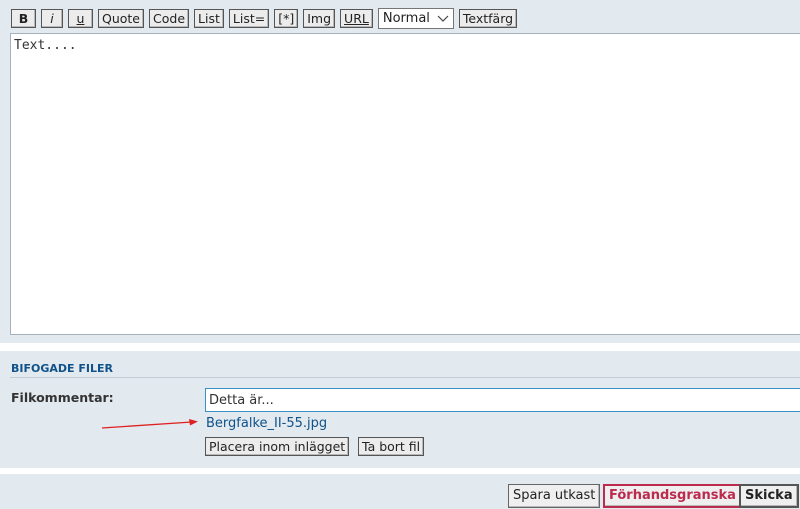  I want to click on place-inline-button: Placera inom inlägget, so click(277, 446).